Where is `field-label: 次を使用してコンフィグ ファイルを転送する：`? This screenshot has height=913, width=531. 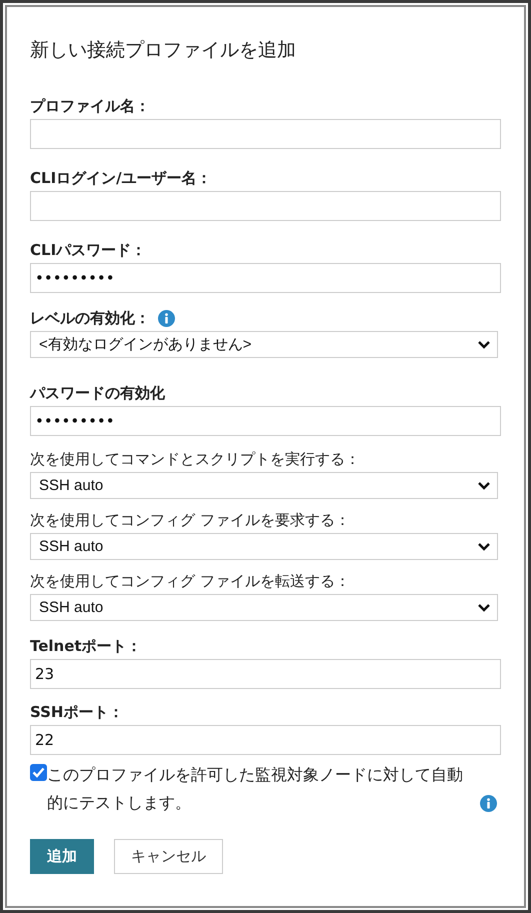 field-label: 次を使用してコンフィグ ファイルを転送する： is located at coordinates (190, 581).